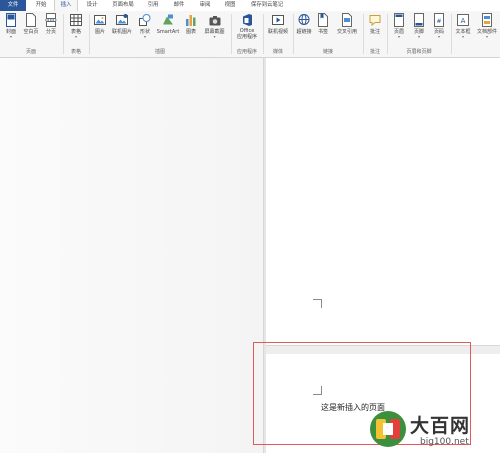 The image size is (500, 453). What do you see at coordinates (92, 5) in the screenshot?
I see `tab-design: 设计` at bounding box center [92, 5].